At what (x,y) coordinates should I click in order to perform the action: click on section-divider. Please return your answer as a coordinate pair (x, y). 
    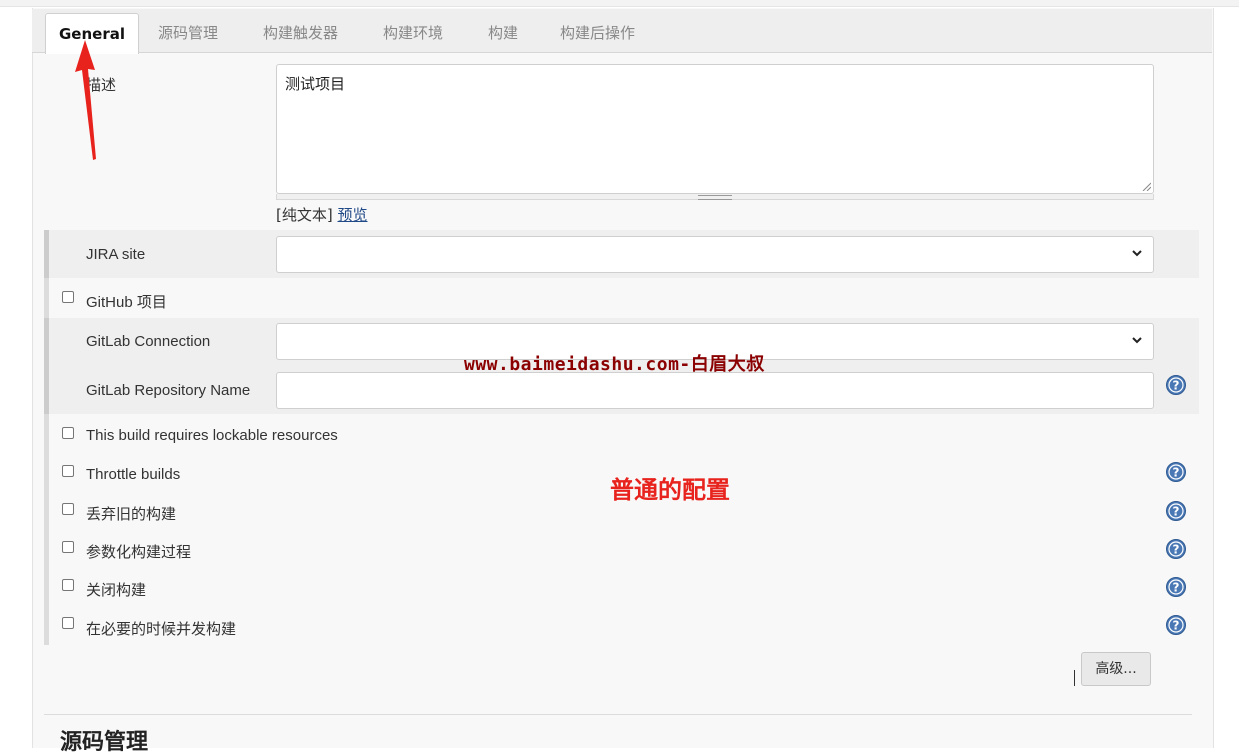
    Looking at the image, I should click on (618, 714).